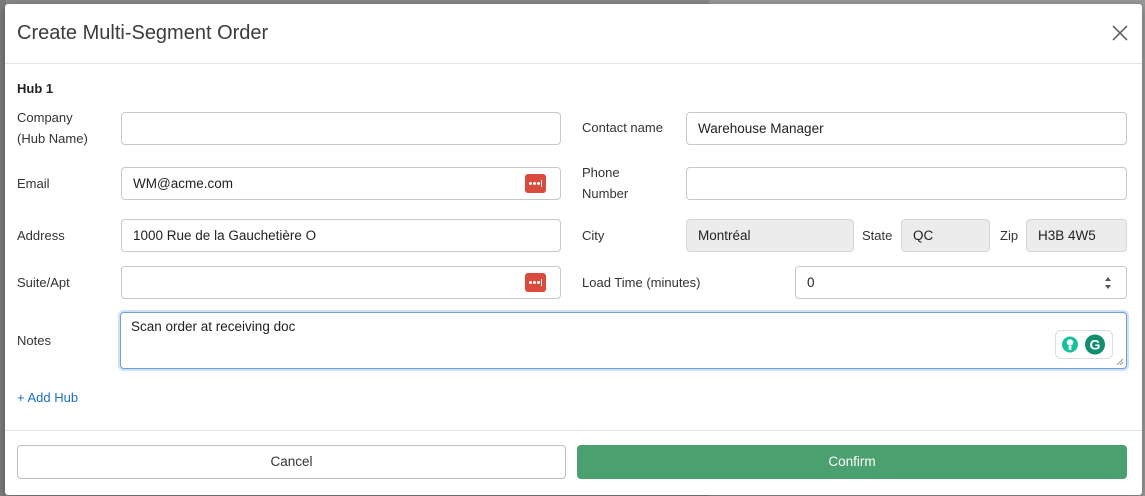 This screenshot has height=496, width=1145. I want to click on suite-label: Suite/Apt, so click(43, 282).